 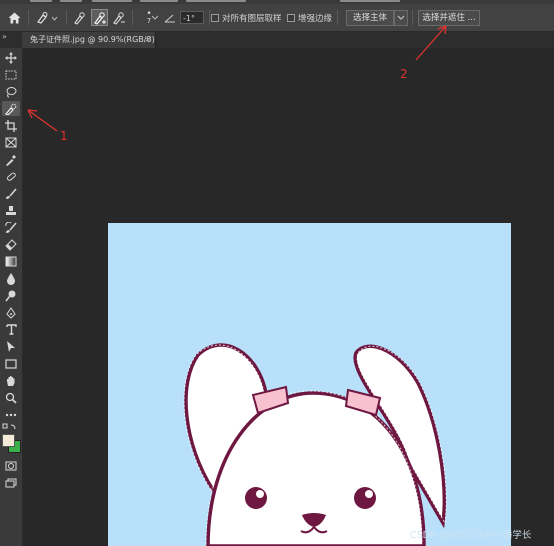 I want to click on eyedropper-icon, so click(x=11, y=159).